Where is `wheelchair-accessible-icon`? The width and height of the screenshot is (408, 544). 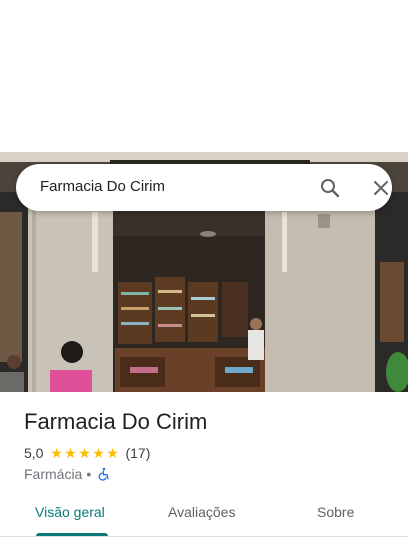 wheelchair-accessible-icon is located at coordinates (104, 474).